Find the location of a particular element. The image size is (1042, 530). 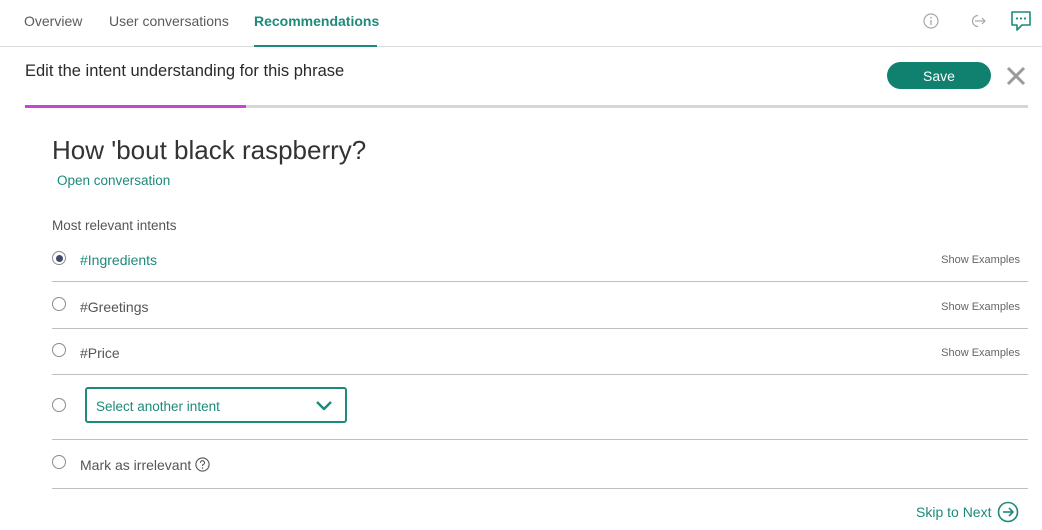

select-placeholder: Select another intent is located at coordinates (158, 406).